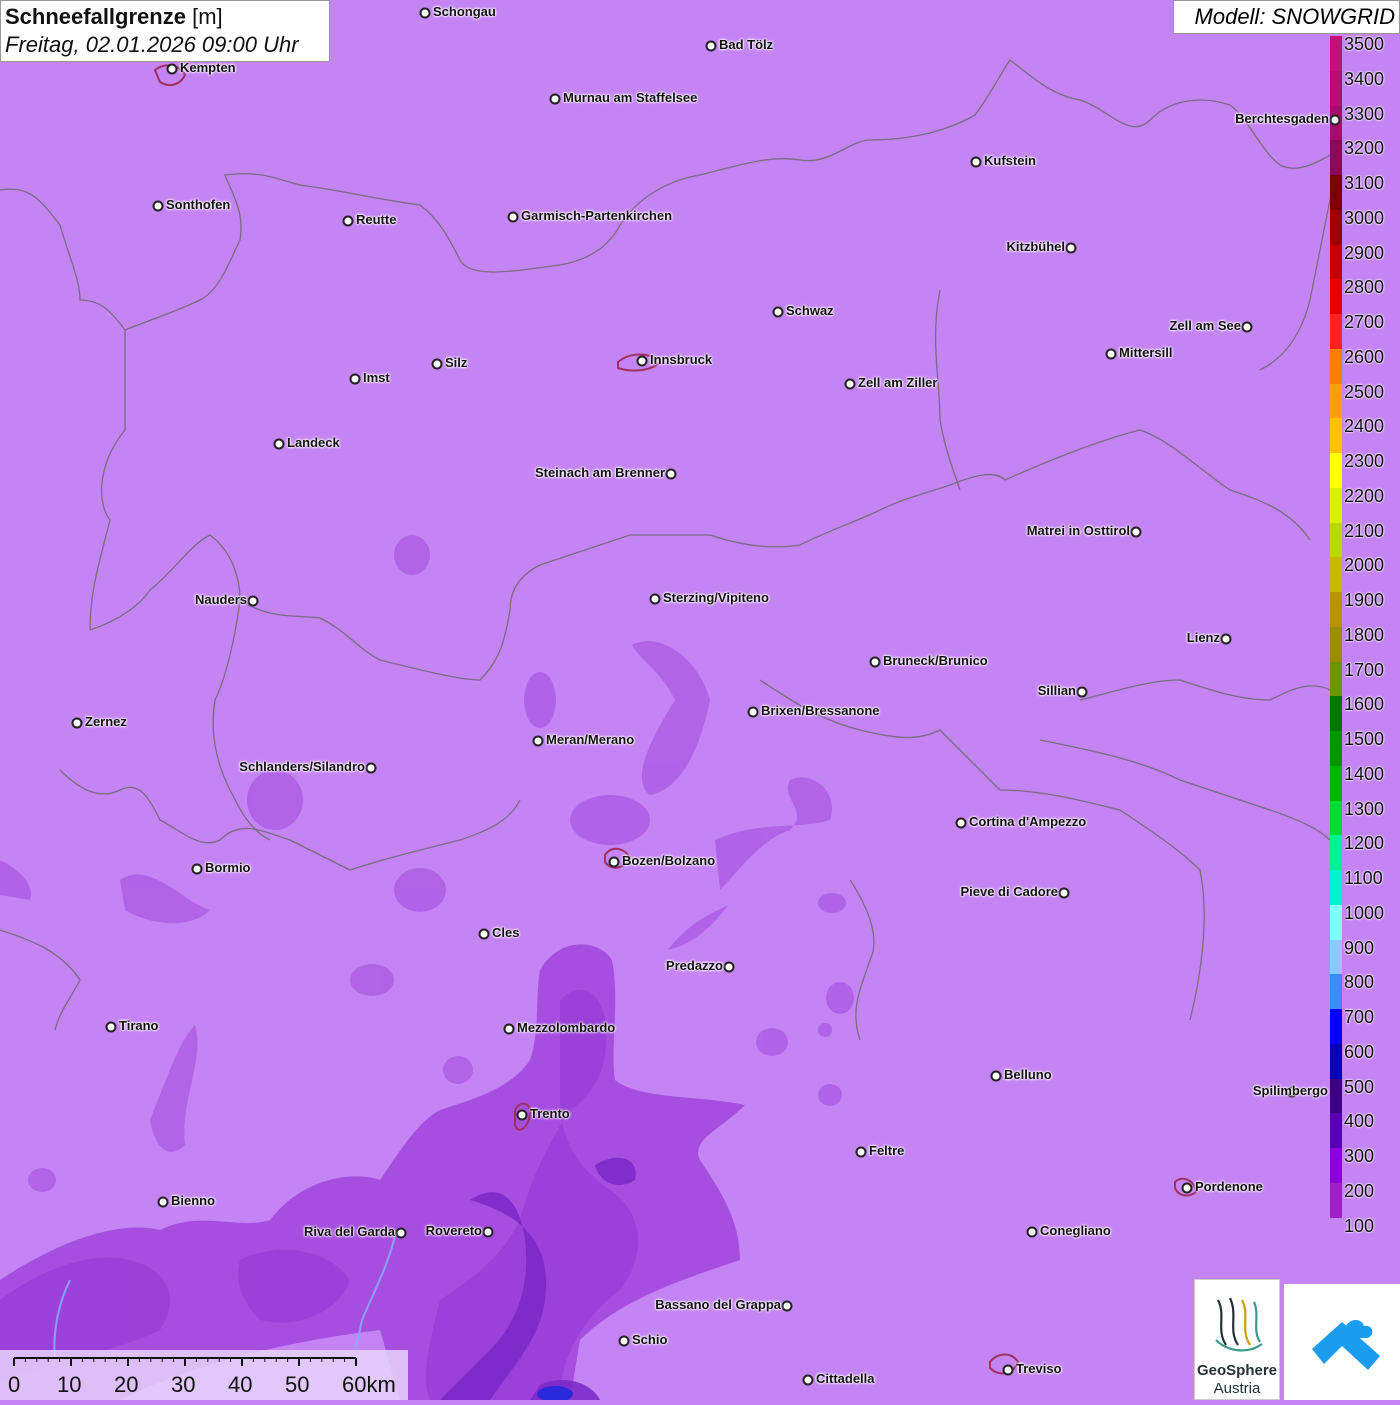 Image resolution: width=1400 pixels, height=1405 pixels. What do you see at coordinates (1146, 352) in the screenshot?
I see `city-label-mittersill: Mittersill` at bounding box center [1146, 352].